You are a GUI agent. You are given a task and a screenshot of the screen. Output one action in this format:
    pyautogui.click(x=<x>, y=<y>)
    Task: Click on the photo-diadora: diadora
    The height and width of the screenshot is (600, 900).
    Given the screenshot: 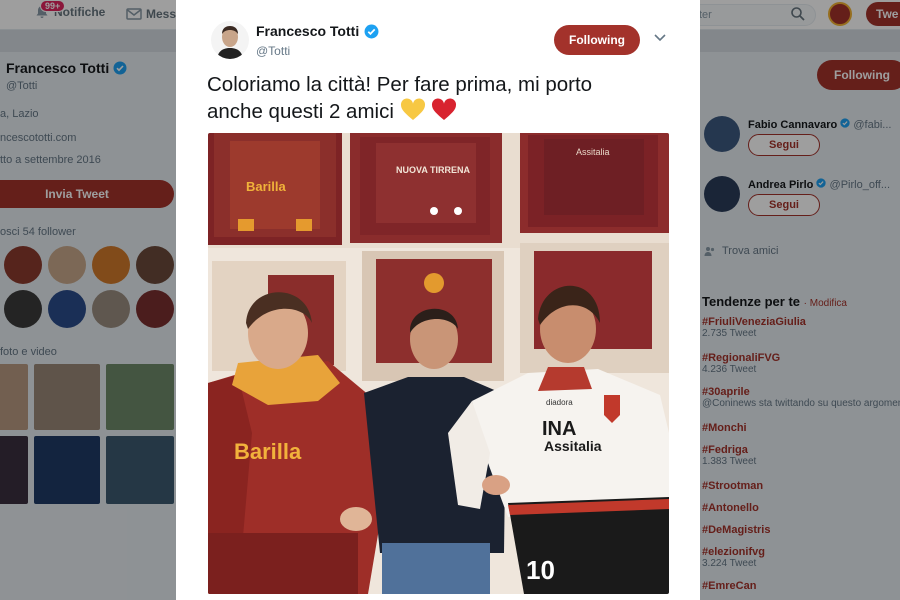 What is the action you would take?
    pyautogui.click(x=559, y=402)
    